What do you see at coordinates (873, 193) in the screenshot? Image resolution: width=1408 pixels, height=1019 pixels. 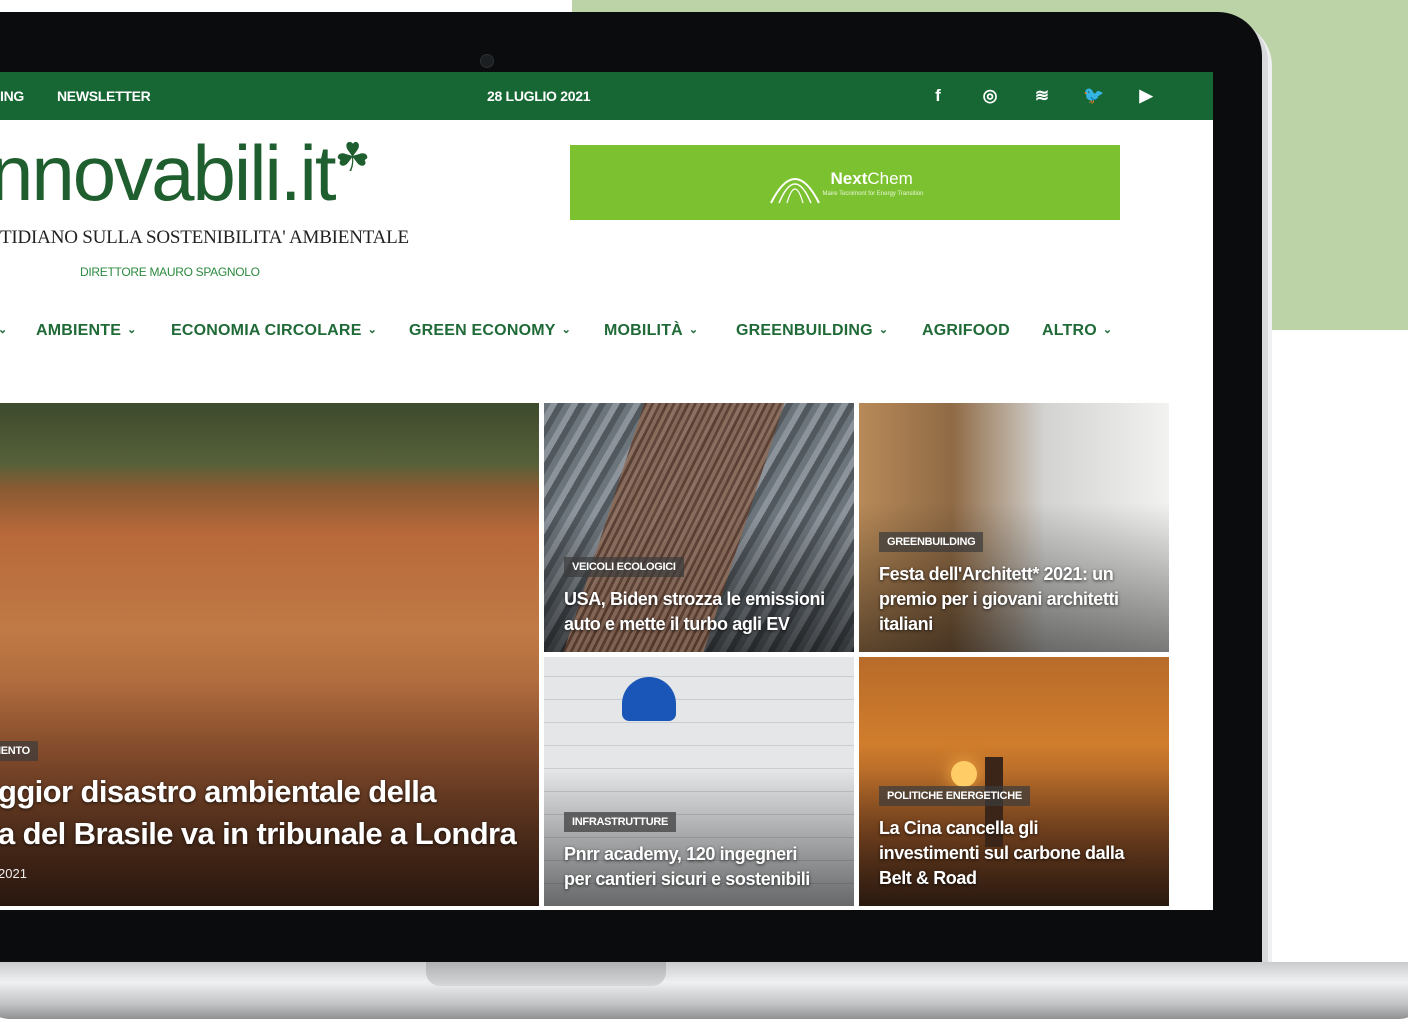 I see `banner-subtitle: Maire Tecnimont for Energy Transition` at bounding box center [873, 193].